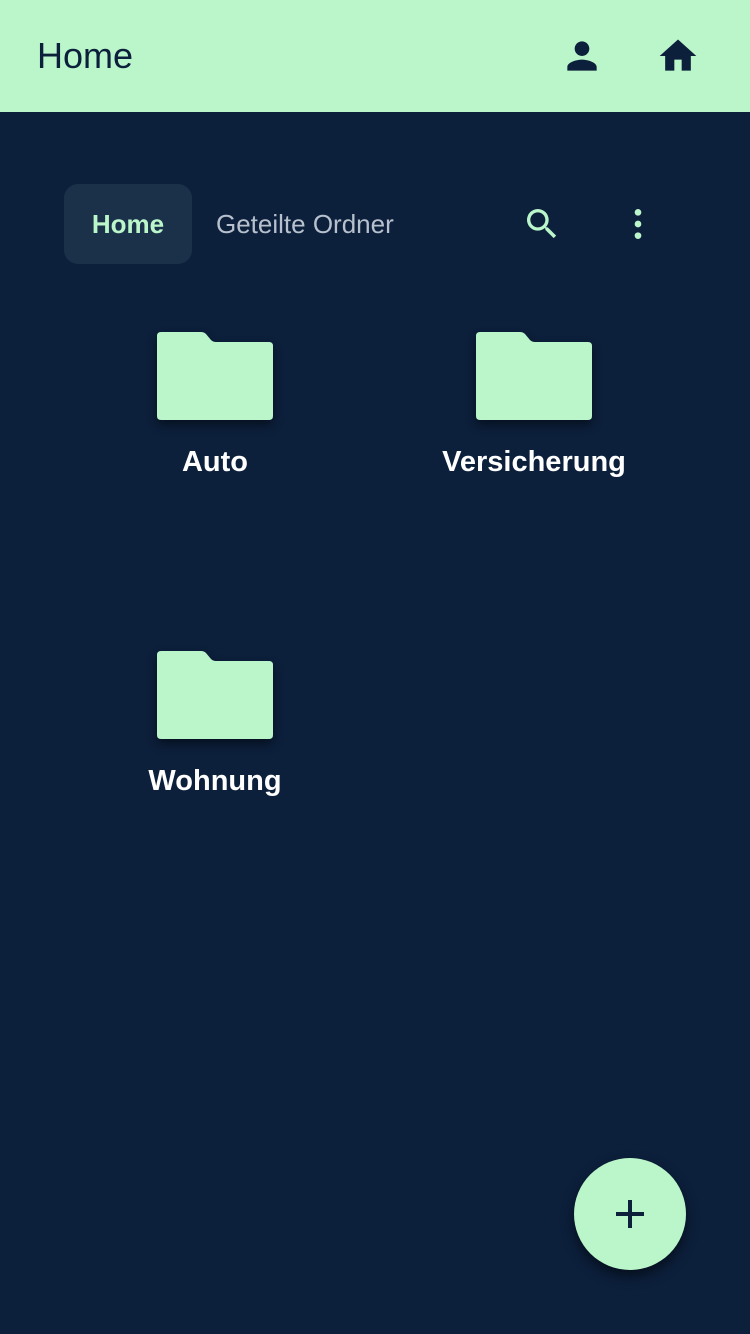 This screenshot has height=1334, width=750. I want to click on tab-bar: Home Geteilte Ordner, so click(375, 224).